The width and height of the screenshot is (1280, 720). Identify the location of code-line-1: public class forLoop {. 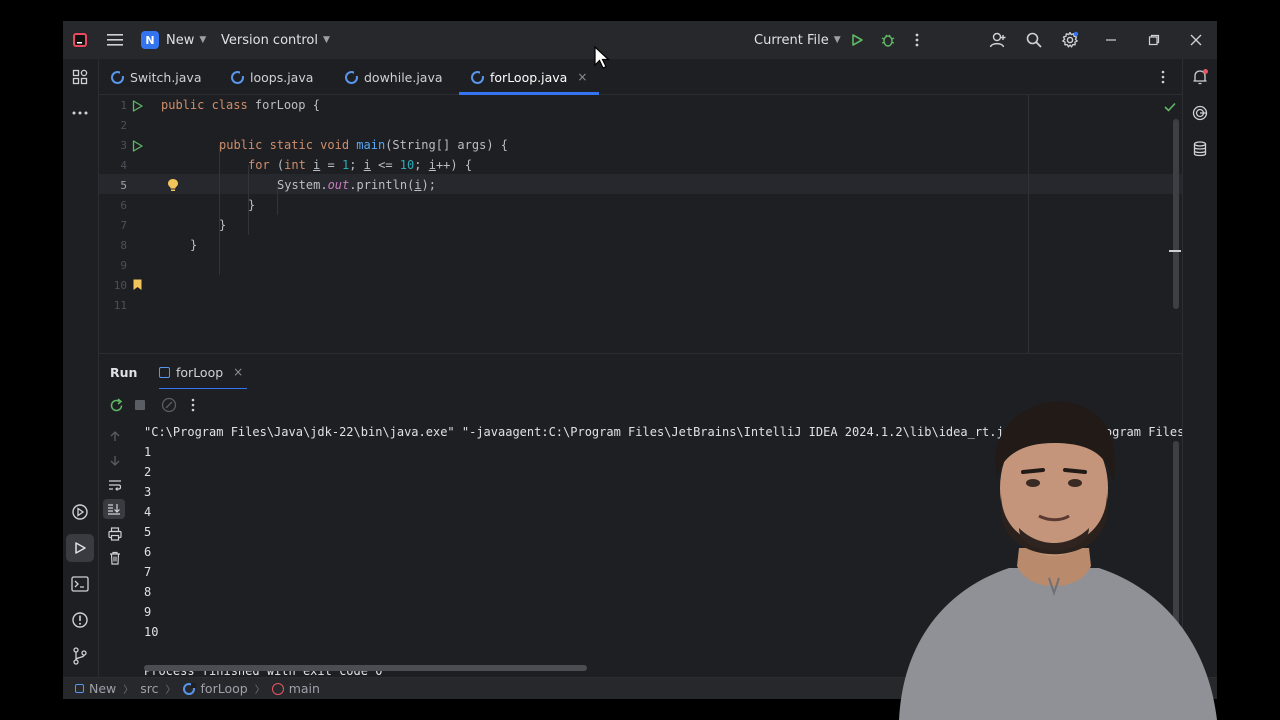
(240, 105).